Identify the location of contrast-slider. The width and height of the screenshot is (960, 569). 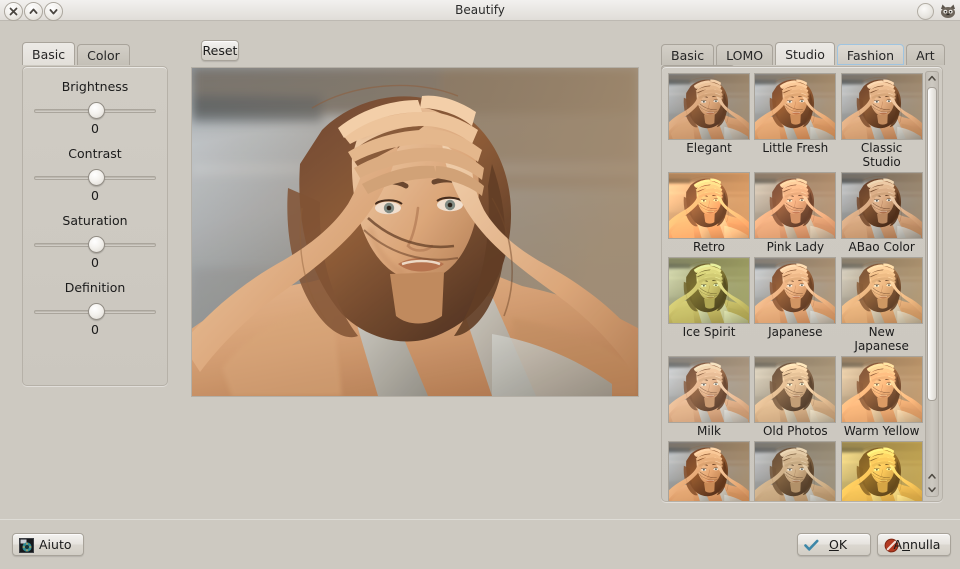
(95, 177).